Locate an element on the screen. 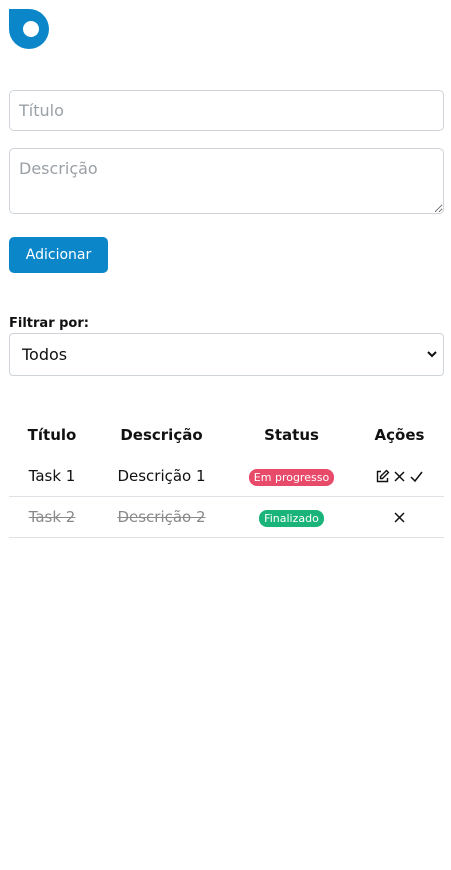 The height and width of the screenshot is (870, 451). task-title: Task 1 is located at coordinates (52, 476).